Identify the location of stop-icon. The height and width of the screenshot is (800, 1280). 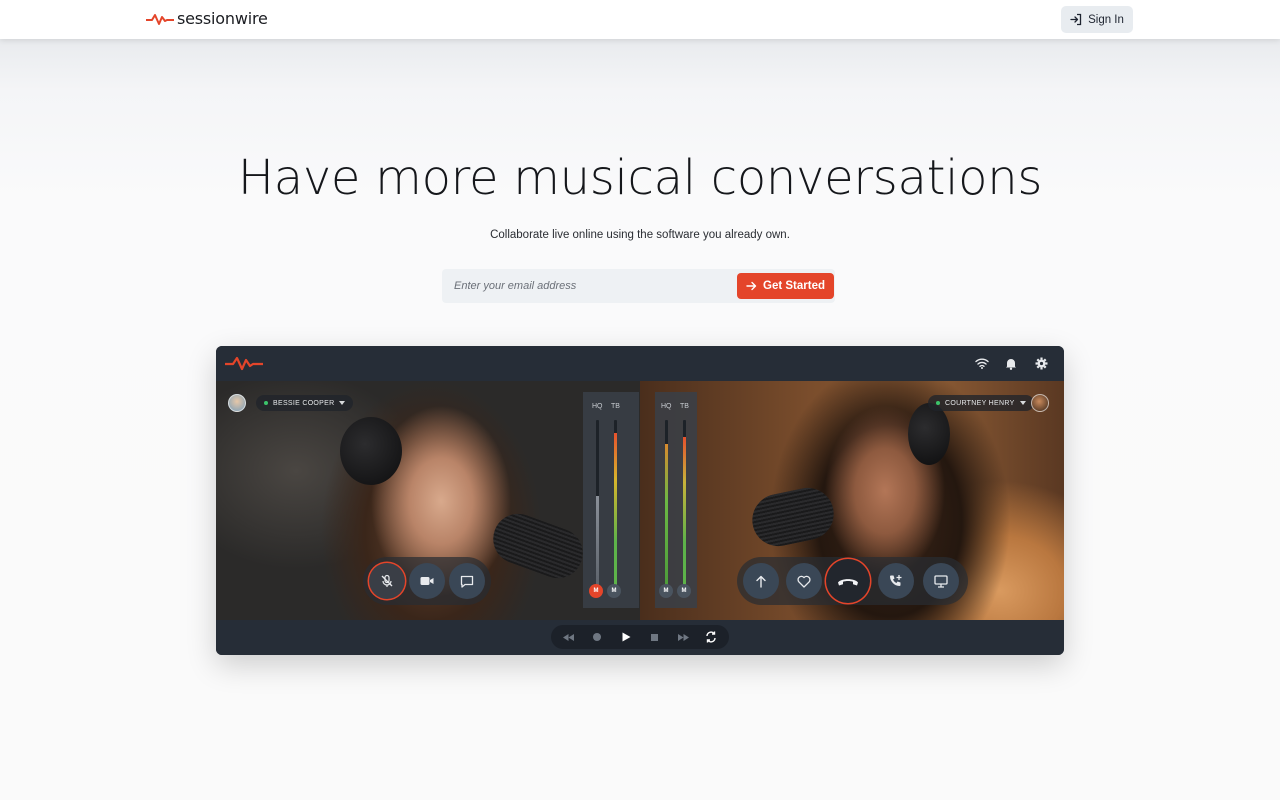
(654, 637).